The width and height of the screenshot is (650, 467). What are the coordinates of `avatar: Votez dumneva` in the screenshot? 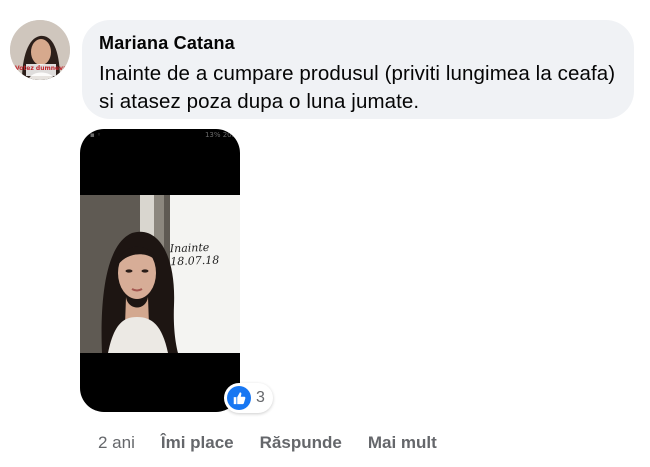 It's located at (40, 50).